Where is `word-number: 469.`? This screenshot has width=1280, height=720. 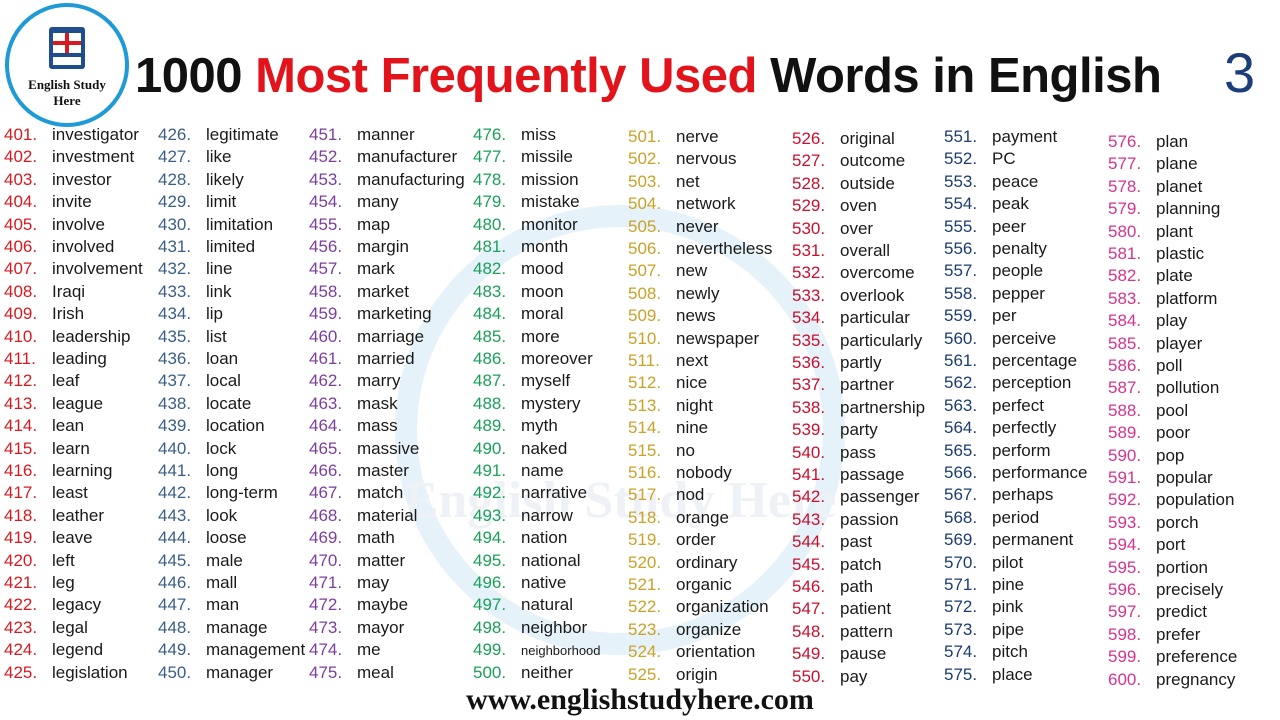 word-number: 469. is located at coordinates (326, 538).